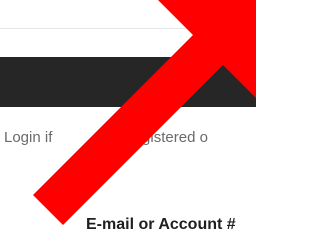  Describe the element at coordinates (161, 224) in the screenshot. I see `email-or-account-label: E-mail or Account #` at that location.